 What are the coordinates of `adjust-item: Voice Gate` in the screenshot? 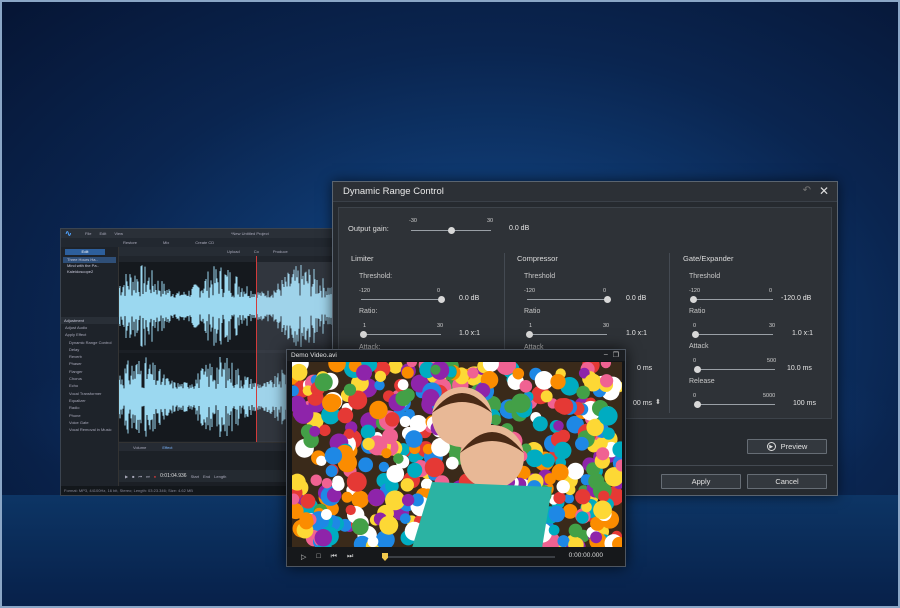 It's located at (90, 422).